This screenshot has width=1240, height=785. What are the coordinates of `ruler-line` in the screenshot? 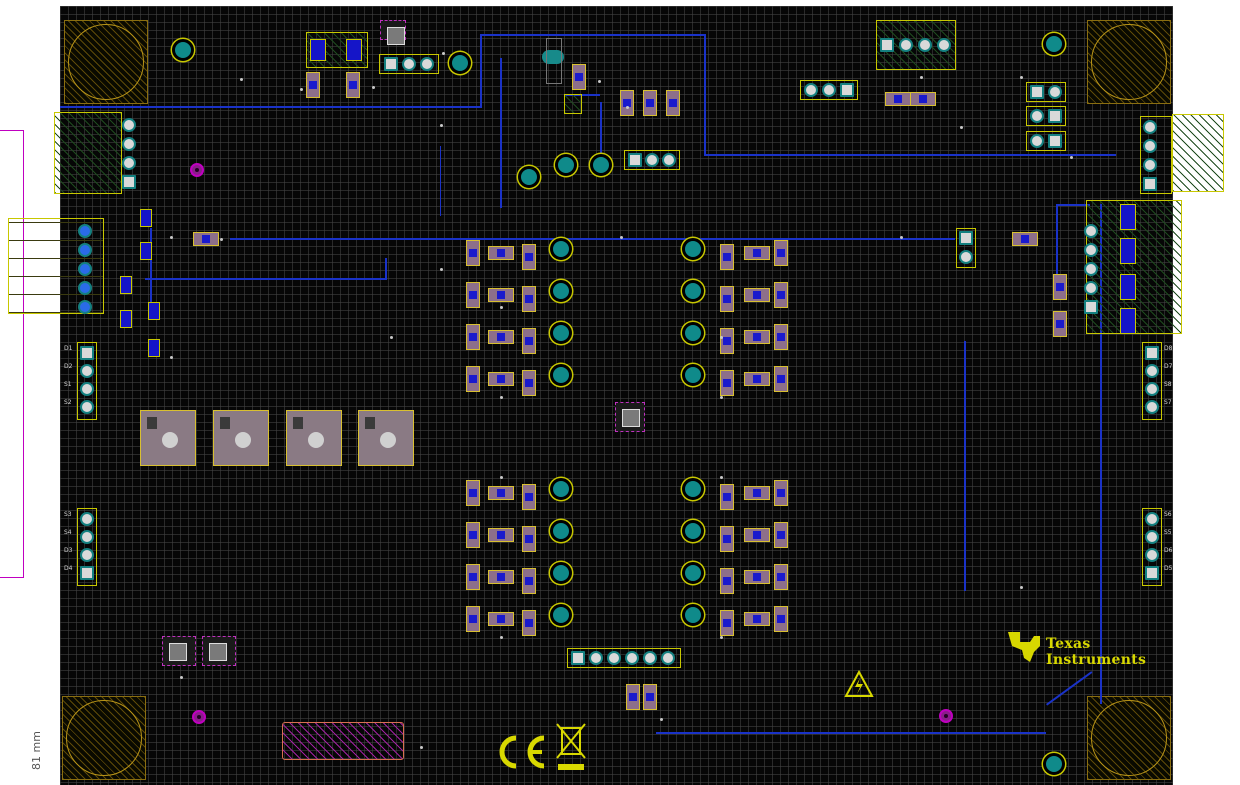 It's located at (12, 130).